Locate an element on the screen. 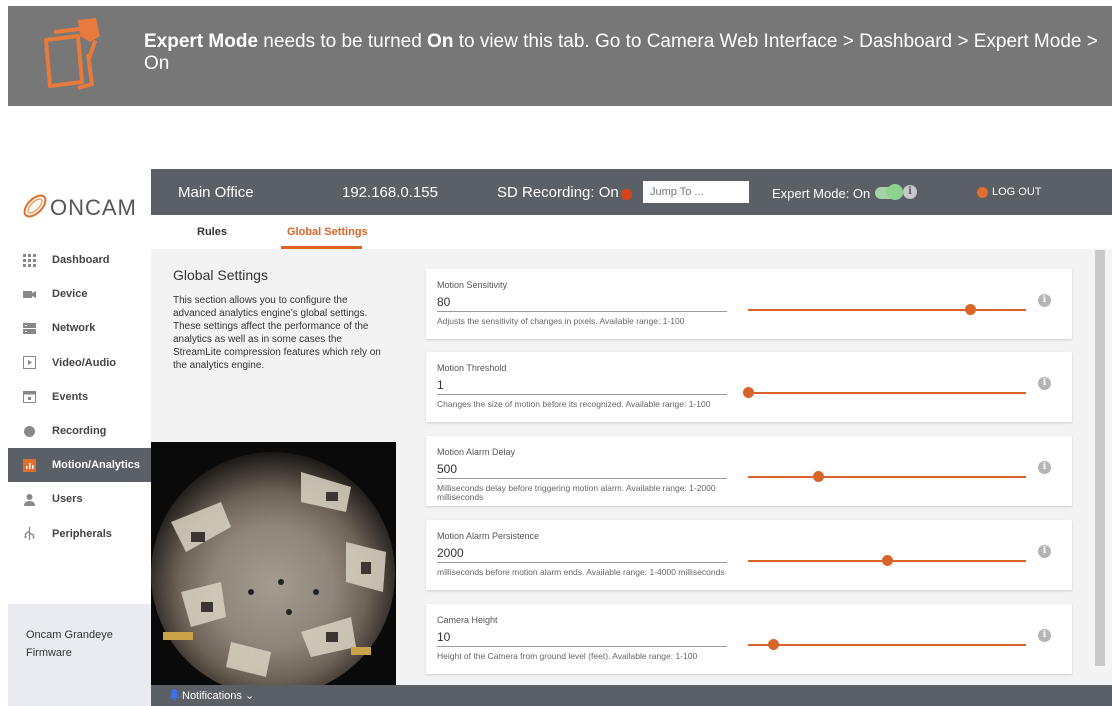 This screenshot has width=1112, height=706. jump-to-input is located at coordinates (696, 192).